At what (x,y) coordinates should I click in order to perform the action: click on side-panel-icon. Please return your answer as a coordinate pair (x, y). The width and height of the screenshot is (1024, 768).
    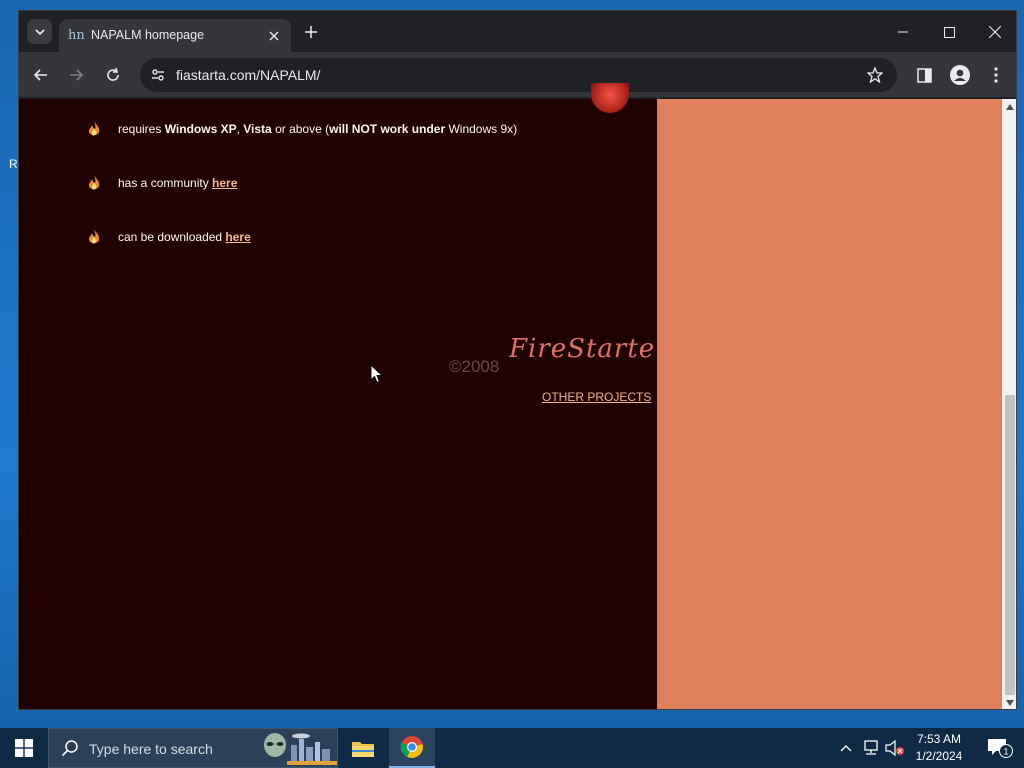
    Looking at the image, I should click on (924, 75).